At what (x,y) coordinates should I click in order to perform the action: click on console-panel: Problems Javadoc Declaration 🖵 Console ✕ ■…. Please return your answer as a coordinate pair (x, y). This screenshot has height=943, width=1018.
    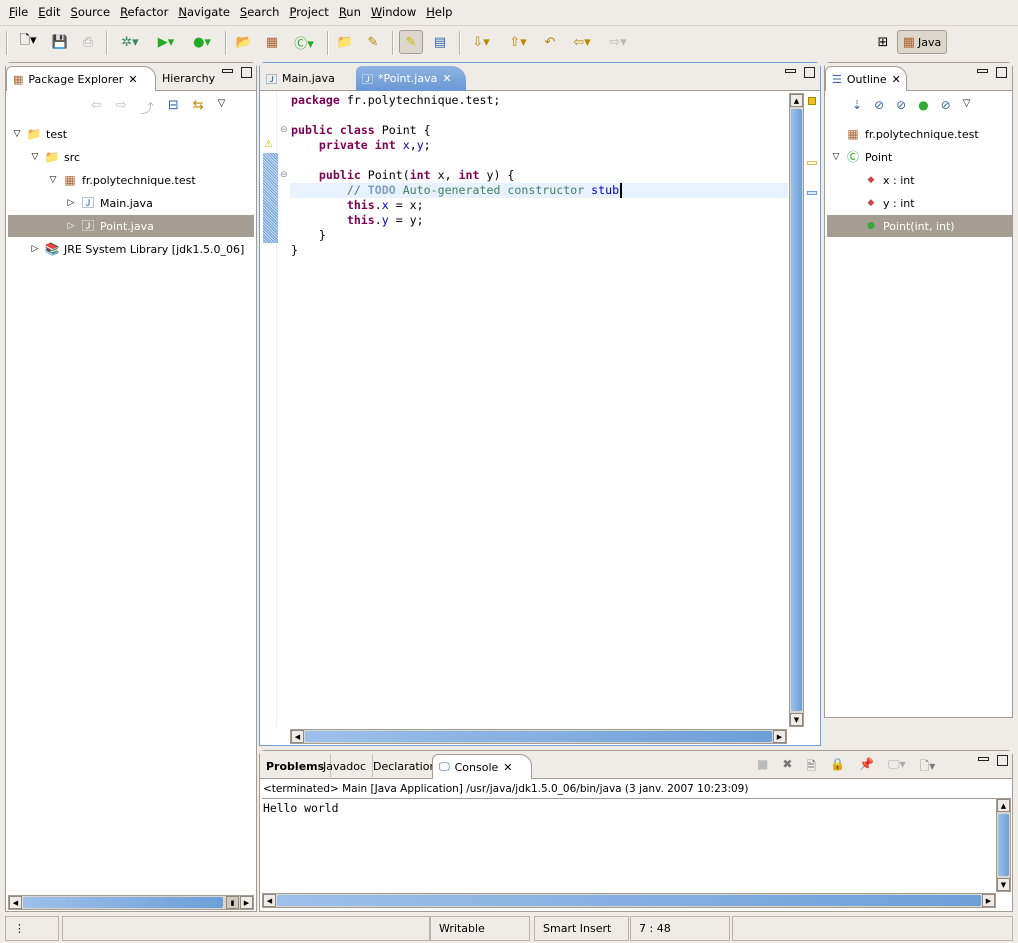
    Looking at the image, I should click on (636, 831).